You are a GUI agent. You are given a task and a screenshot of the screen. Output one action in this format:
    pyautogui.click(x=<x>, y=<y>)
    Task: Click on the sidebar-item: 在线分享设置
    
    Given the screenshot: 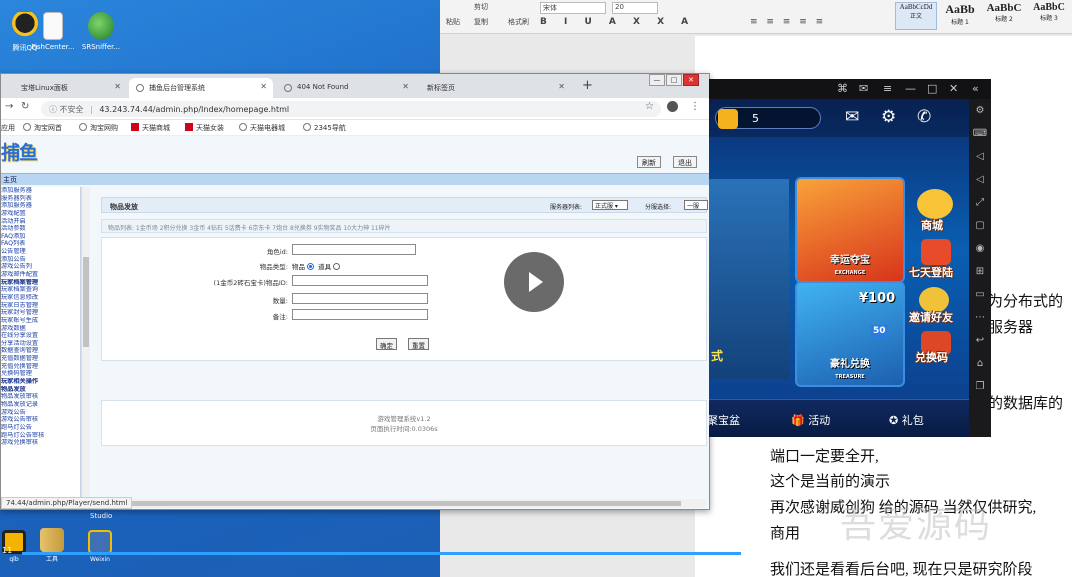 What is the action you would take?
    pyautogui.click(x=40, y=336)
    